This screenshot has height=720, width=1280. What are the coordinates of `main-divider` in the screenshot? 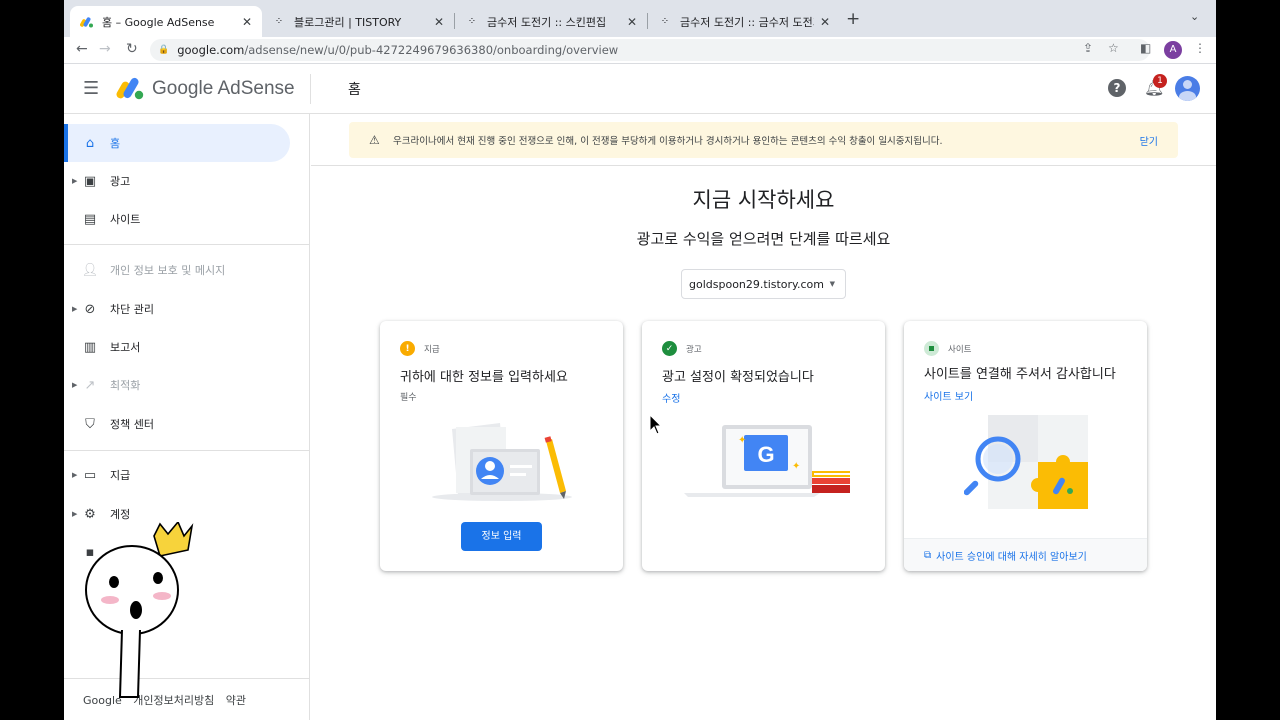 It's located at (763, 165).